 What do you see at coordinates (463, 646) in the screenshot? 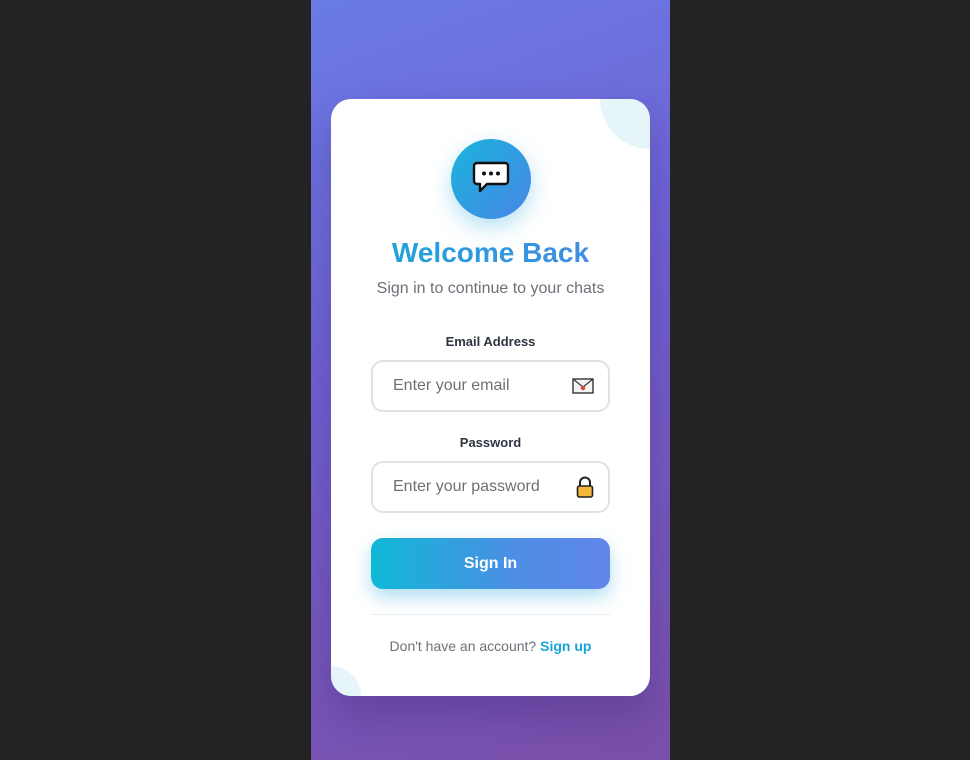
I see `signup-prompt-text: Don't have an account?` at bounding box center [463, 646].